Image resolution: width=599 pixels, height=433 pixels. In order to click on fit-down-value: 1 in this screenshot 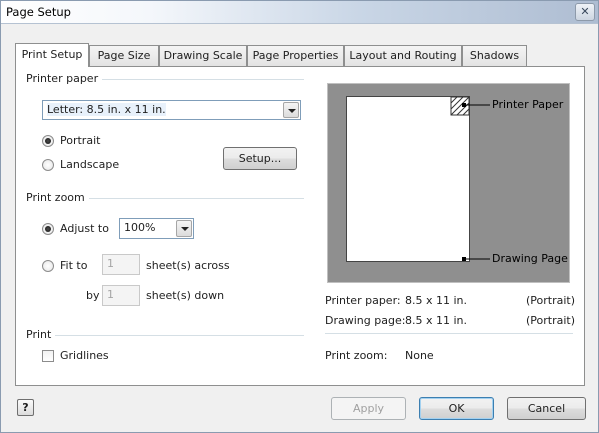, I will do `click(110, 294)`.